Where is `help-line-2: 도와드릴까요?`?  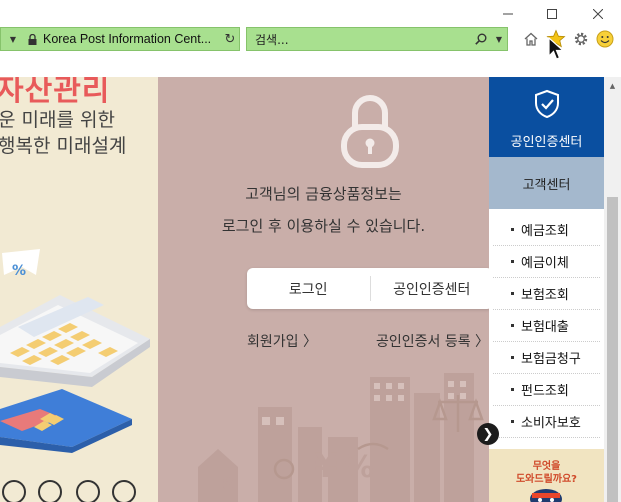
help-line-2: 도와드릴까요? is located at coordinates (546, 479).